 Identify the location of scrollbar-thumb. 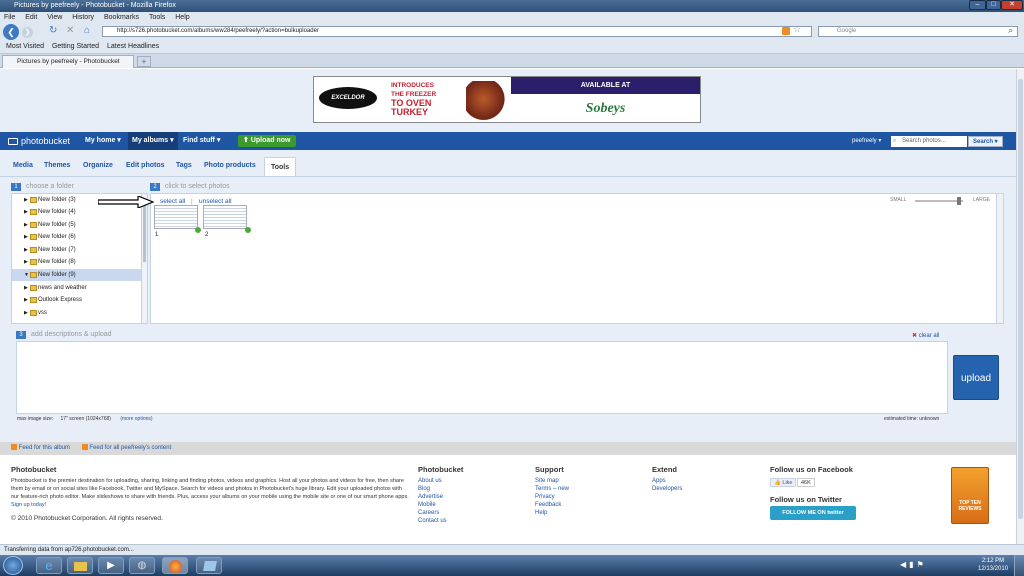
(1020, 299).